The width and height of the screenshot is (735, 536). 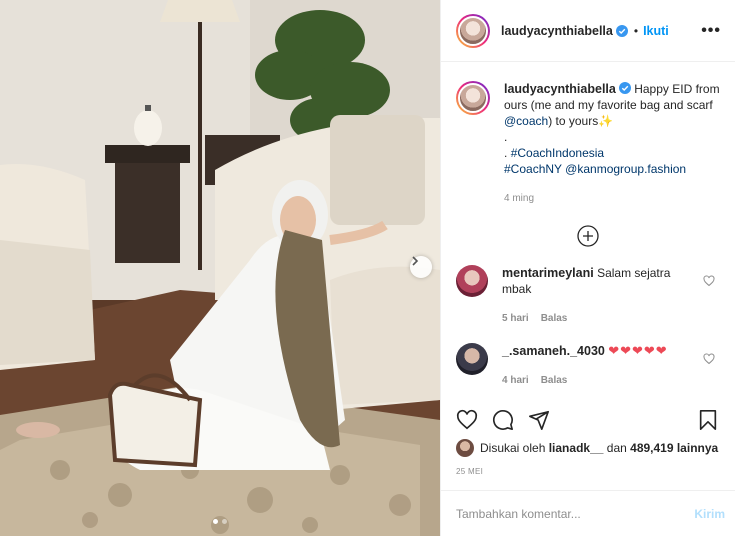 I want to click on comment-button, so click(x=503, y=420).